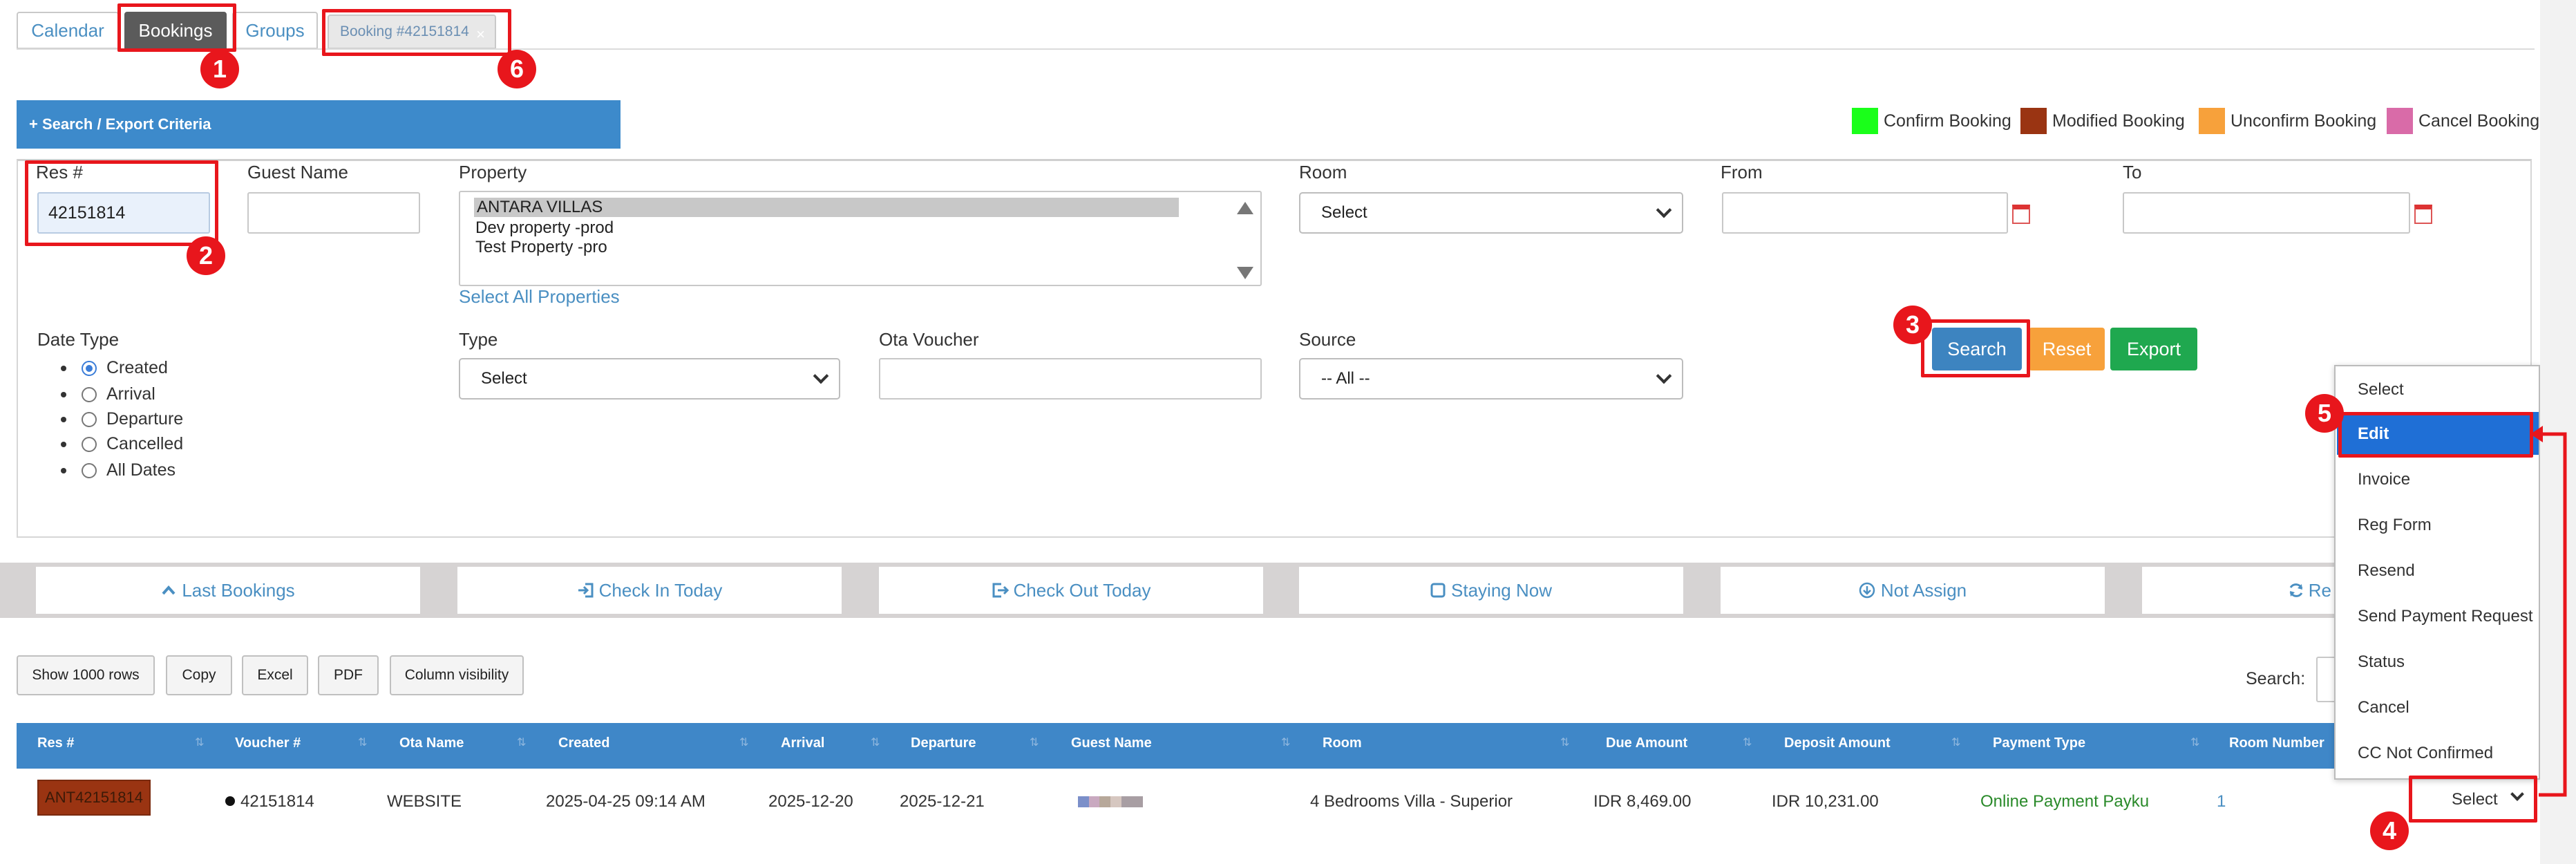 The width and height of the screenshot is (2576, 864). I want to click on sign-in-icon, so click(586, 590).